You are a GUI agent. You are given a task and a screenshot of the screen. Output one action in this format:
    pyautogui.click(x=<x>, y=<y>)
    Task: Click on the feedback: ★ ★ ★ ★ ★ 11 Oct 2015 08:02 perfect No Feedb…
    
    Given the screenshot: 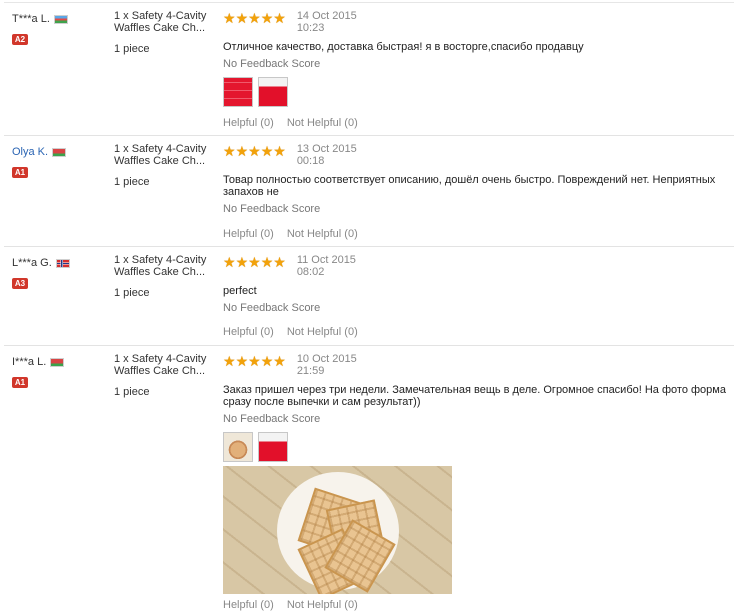 What is the action you would take?
    pyautogui.click(x=478, y=284)
    